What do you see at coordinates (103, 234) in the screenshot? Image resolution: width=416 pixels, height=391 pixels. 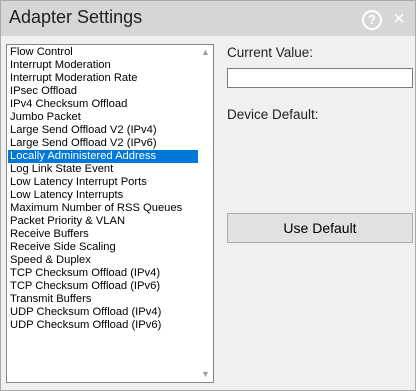 I see `list-item: Receive Buffers` at bounding box center [103, 234].